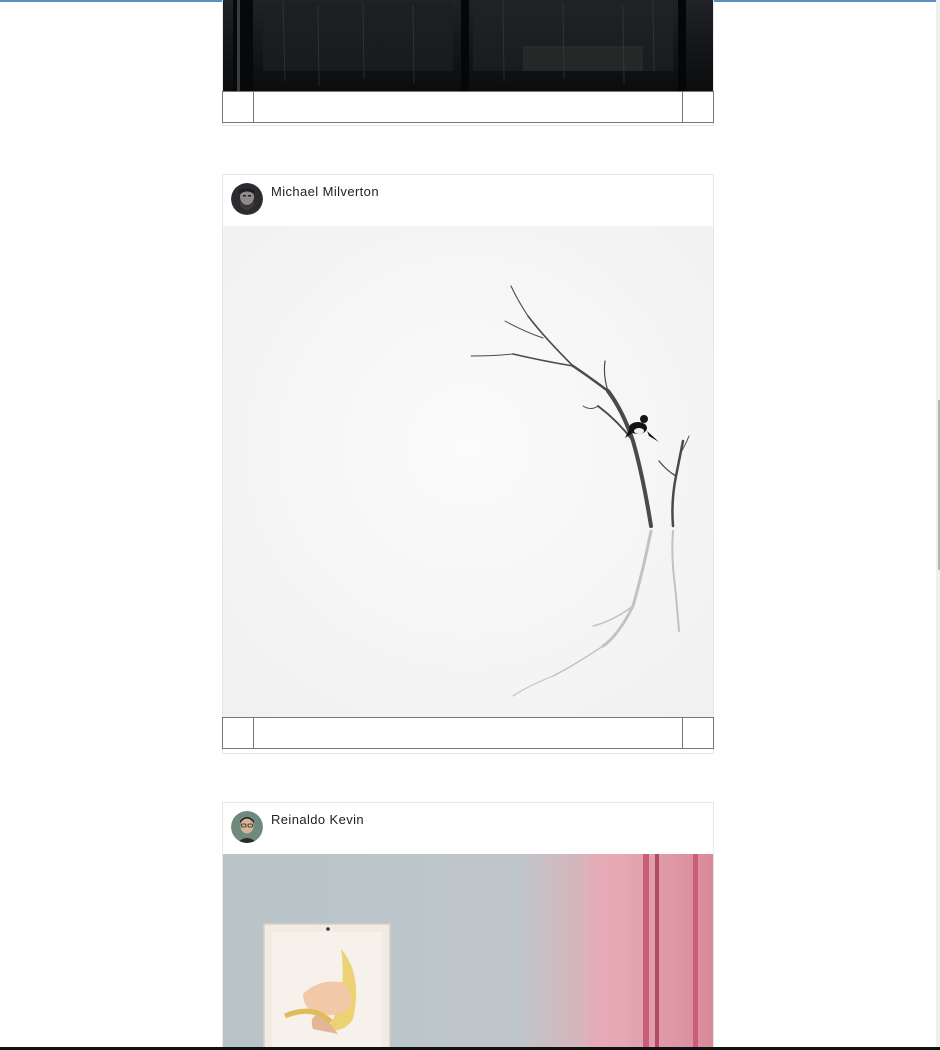  I want to click on post-username: Reinaldo Kevin, so click(317, 819).